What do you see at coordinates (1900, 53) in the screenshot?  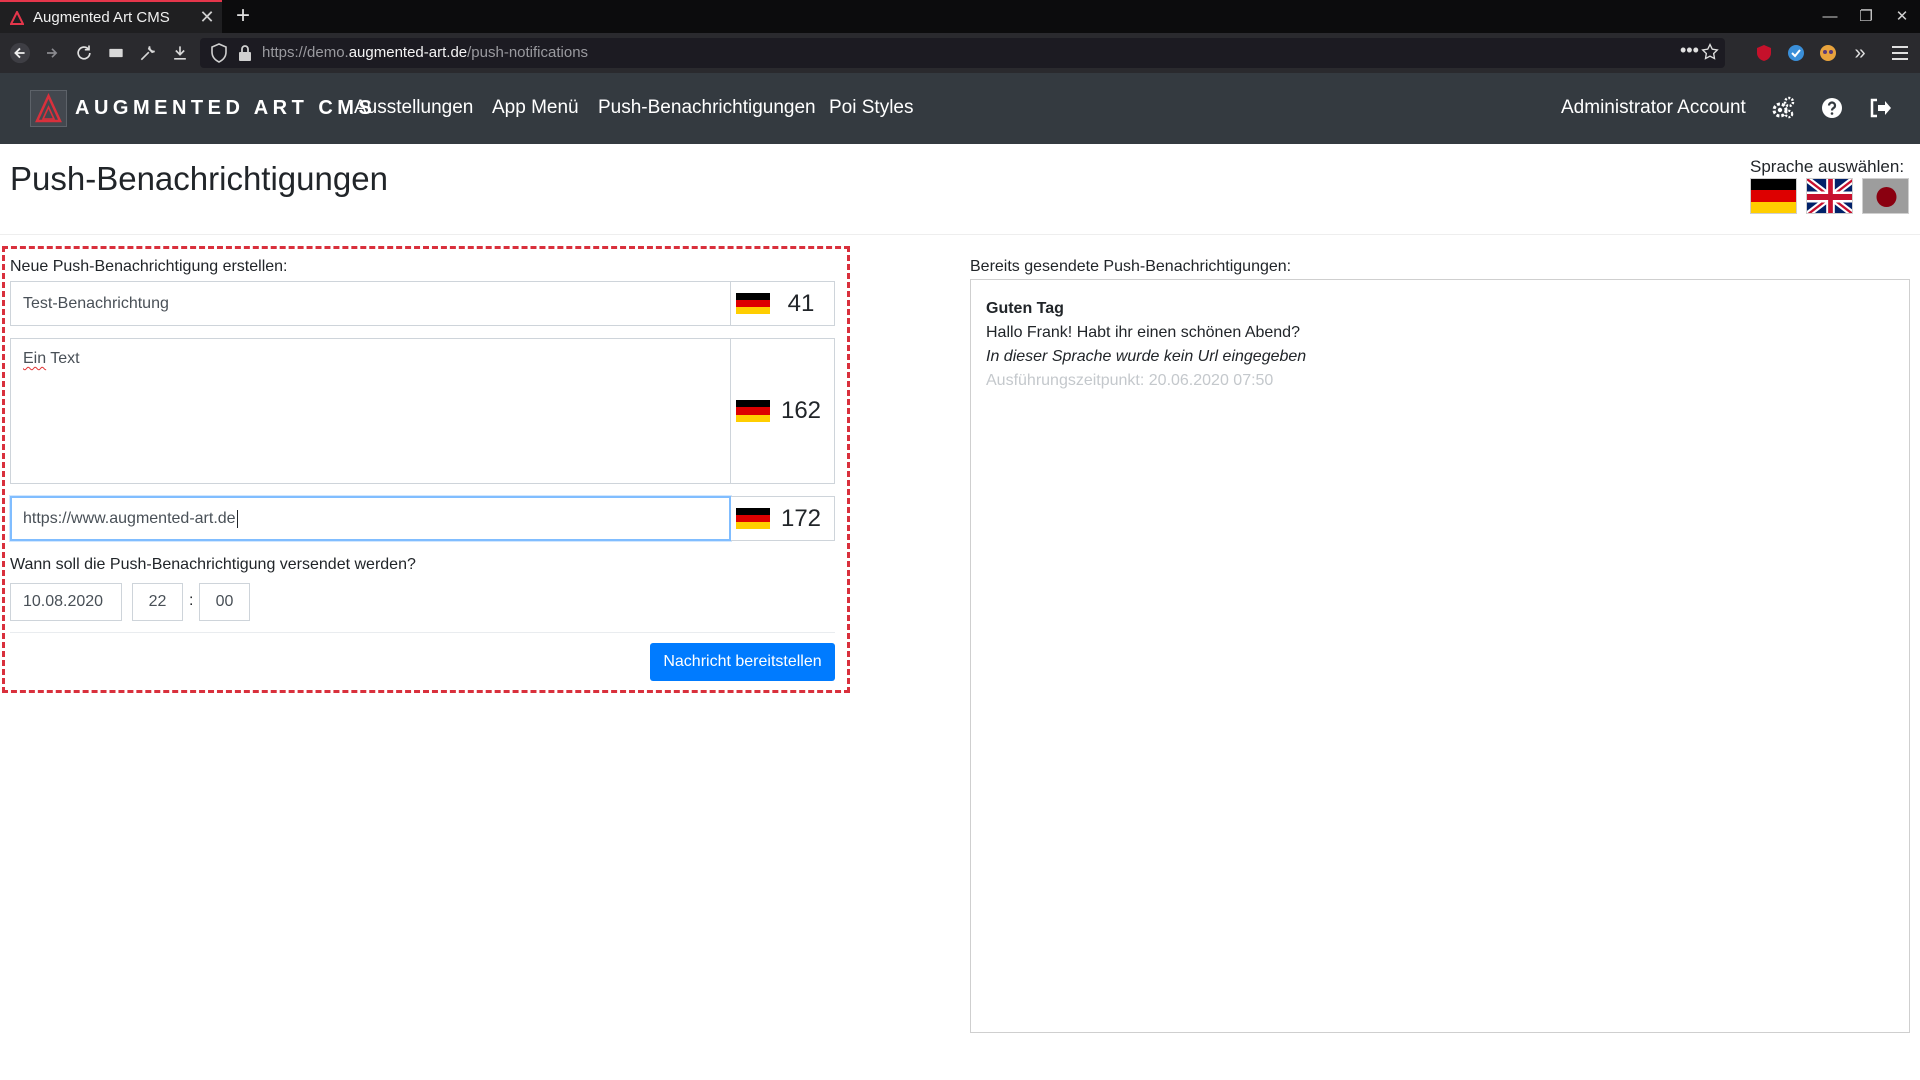 I see `hamburger-menu-icon` at bounding box center [1900, 53].